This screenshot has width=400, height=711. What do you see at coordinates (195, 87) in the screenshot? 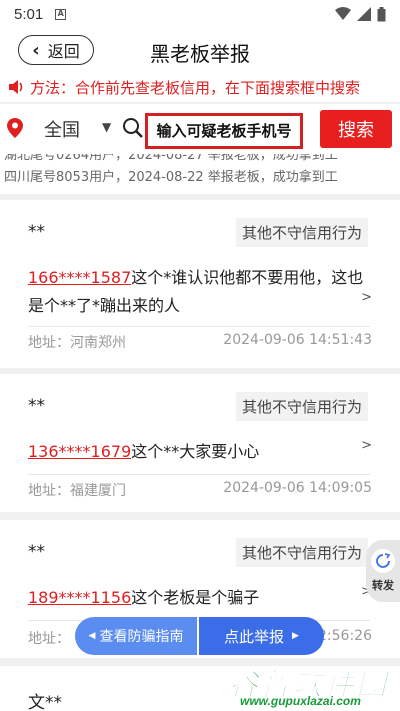
I see `tip-text: 方法：合作前先查老板信用，在下面搜索框中搜索` at bounding box center [195, 87].